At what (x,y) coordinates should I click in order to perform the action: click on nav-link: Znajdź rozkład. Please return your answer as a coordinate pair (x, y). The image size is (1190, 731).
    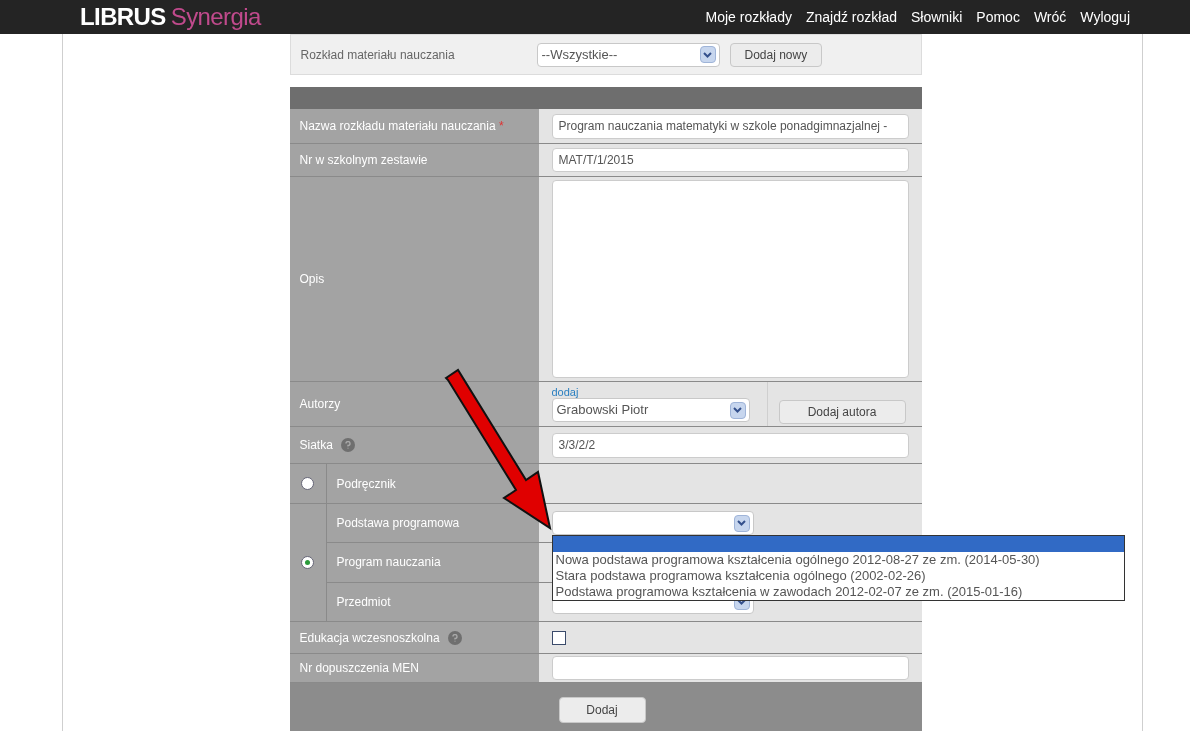
    Looking at the image, I should click on (851, 17).